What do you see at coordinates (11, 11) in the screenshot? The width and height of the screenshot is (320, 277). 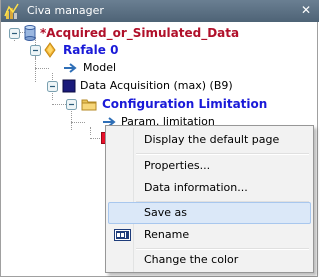 I see `civa-app-icon` at bounding box center [11, 11].